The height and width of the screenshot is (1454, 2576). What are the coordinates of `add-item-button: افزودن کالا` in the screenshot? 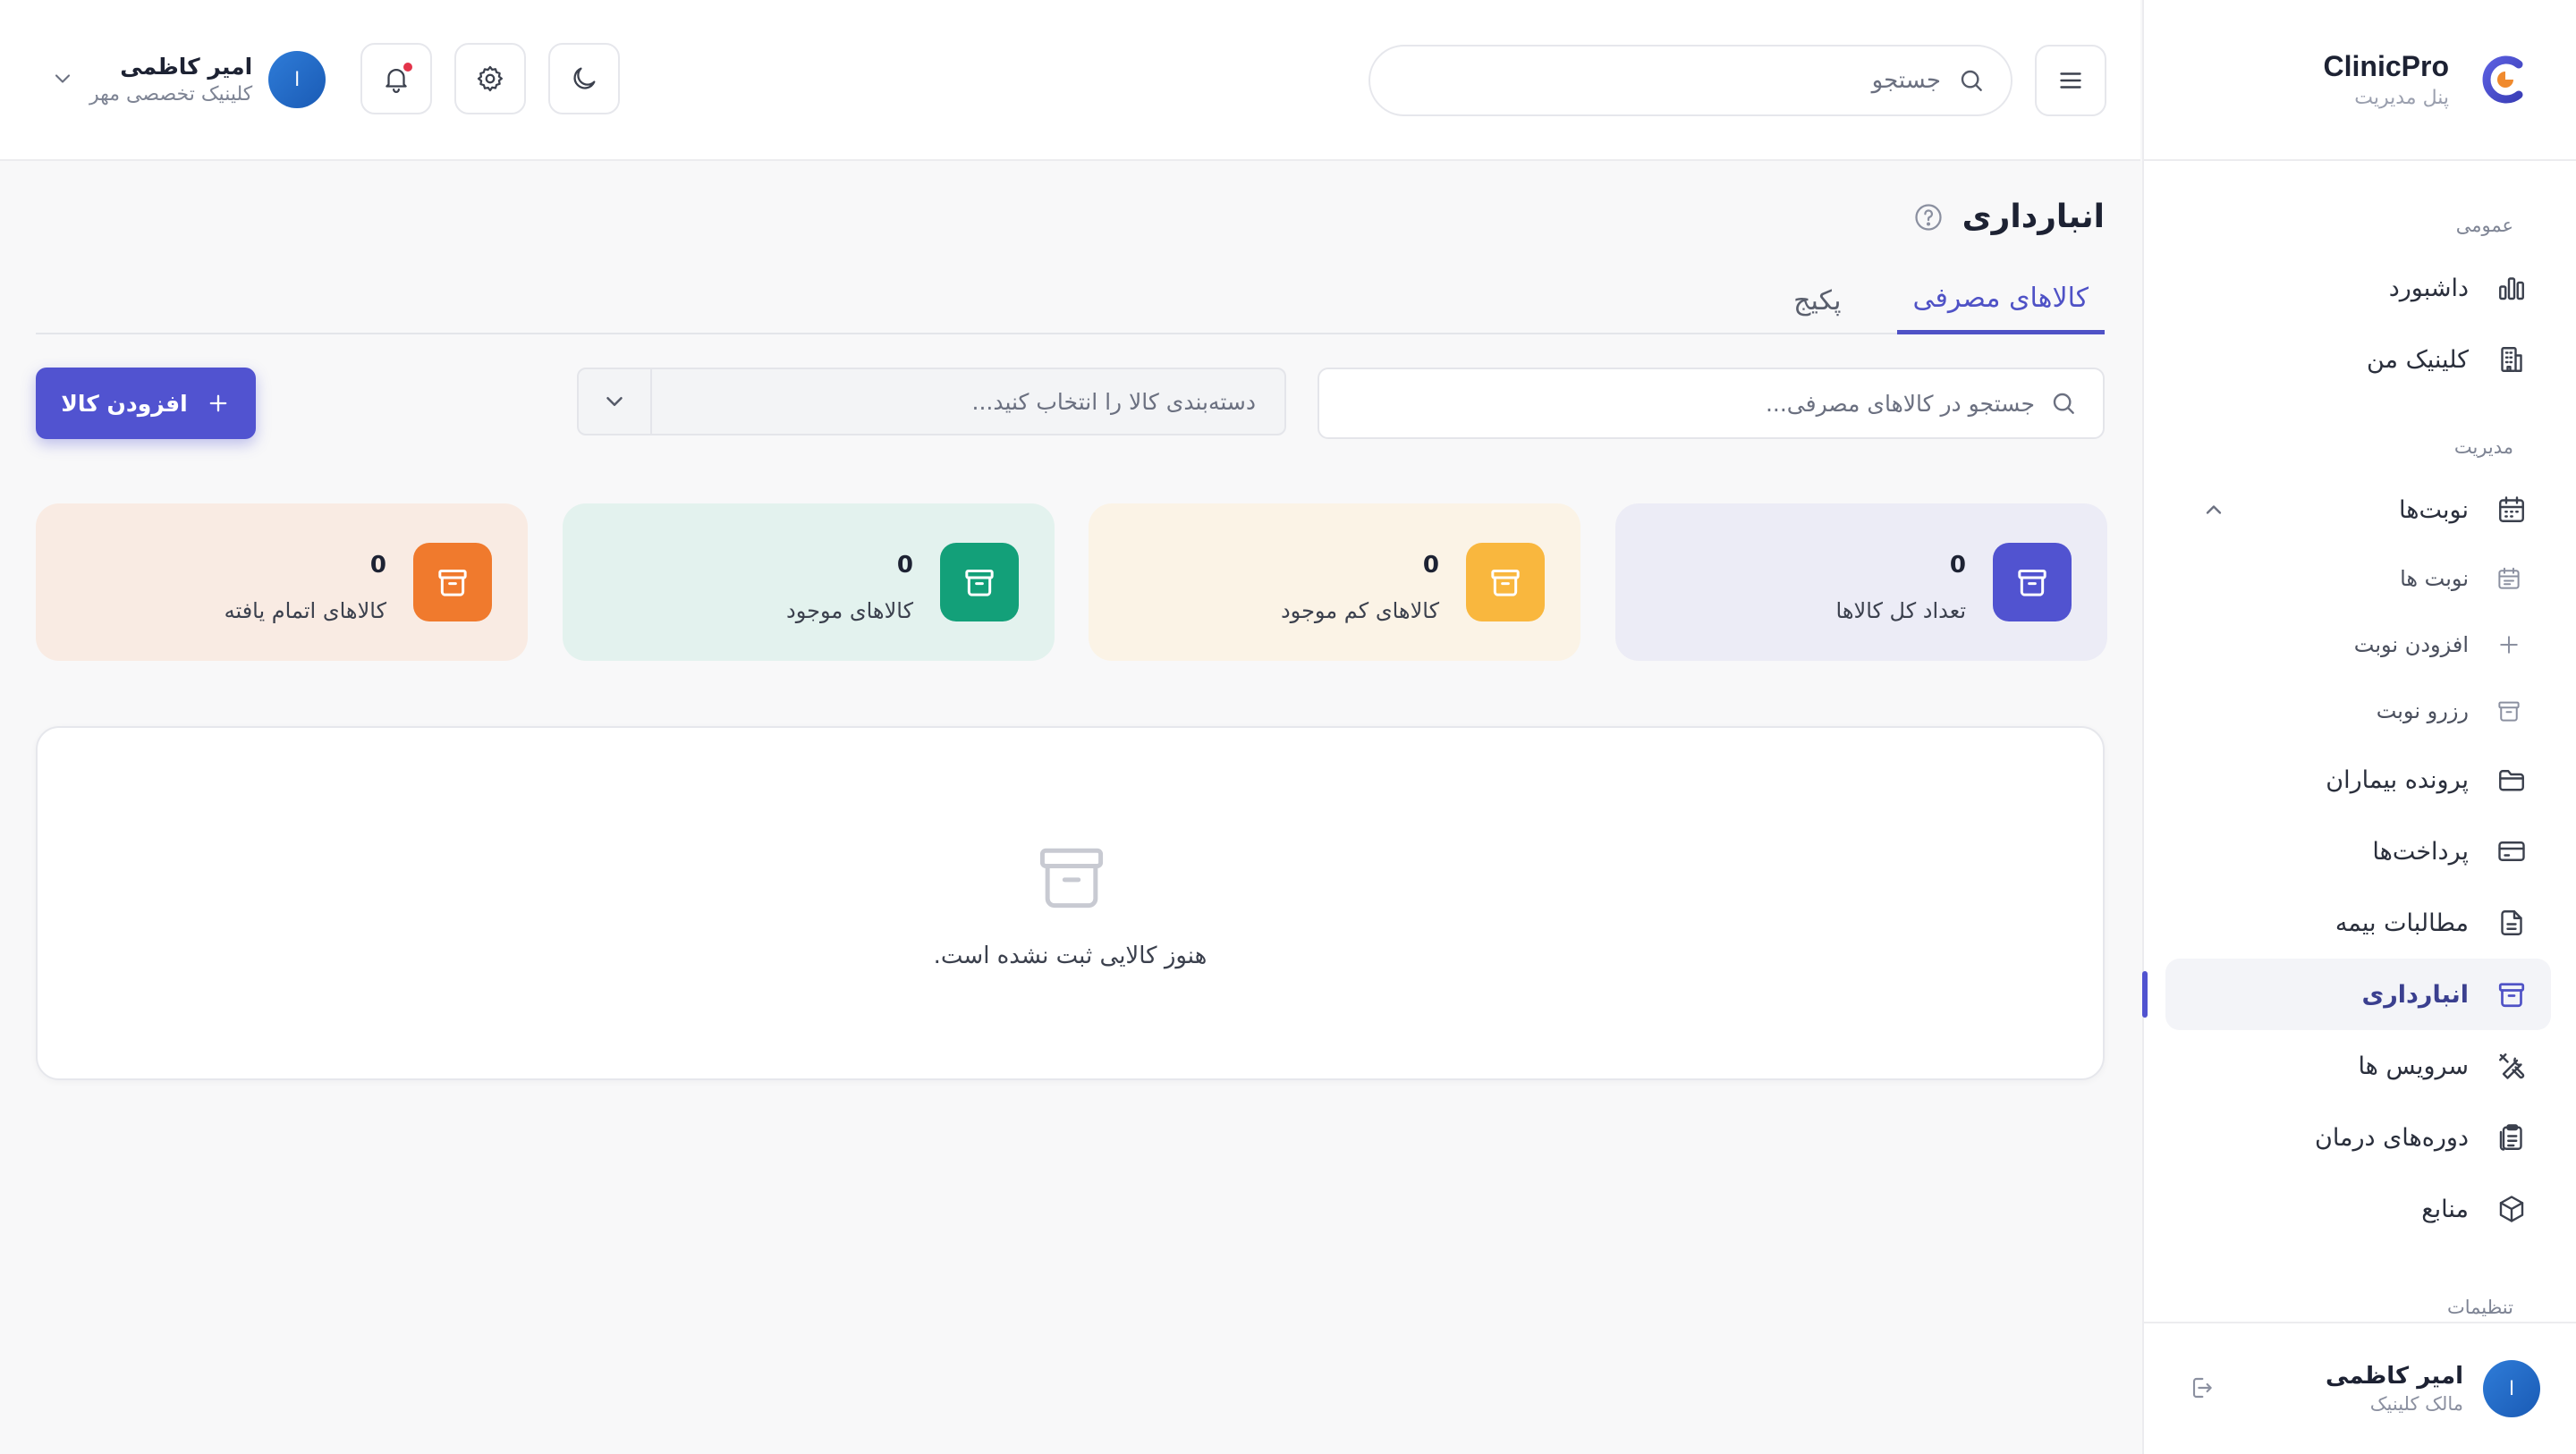 It's located at (146, 404).